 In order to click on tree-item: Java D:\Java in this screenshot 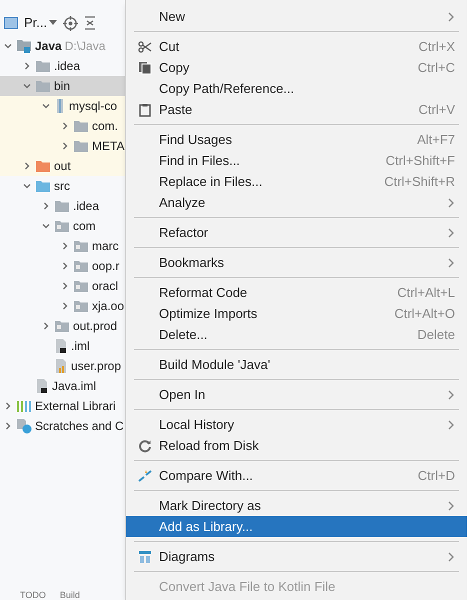, I will do `click(62, 46)`.